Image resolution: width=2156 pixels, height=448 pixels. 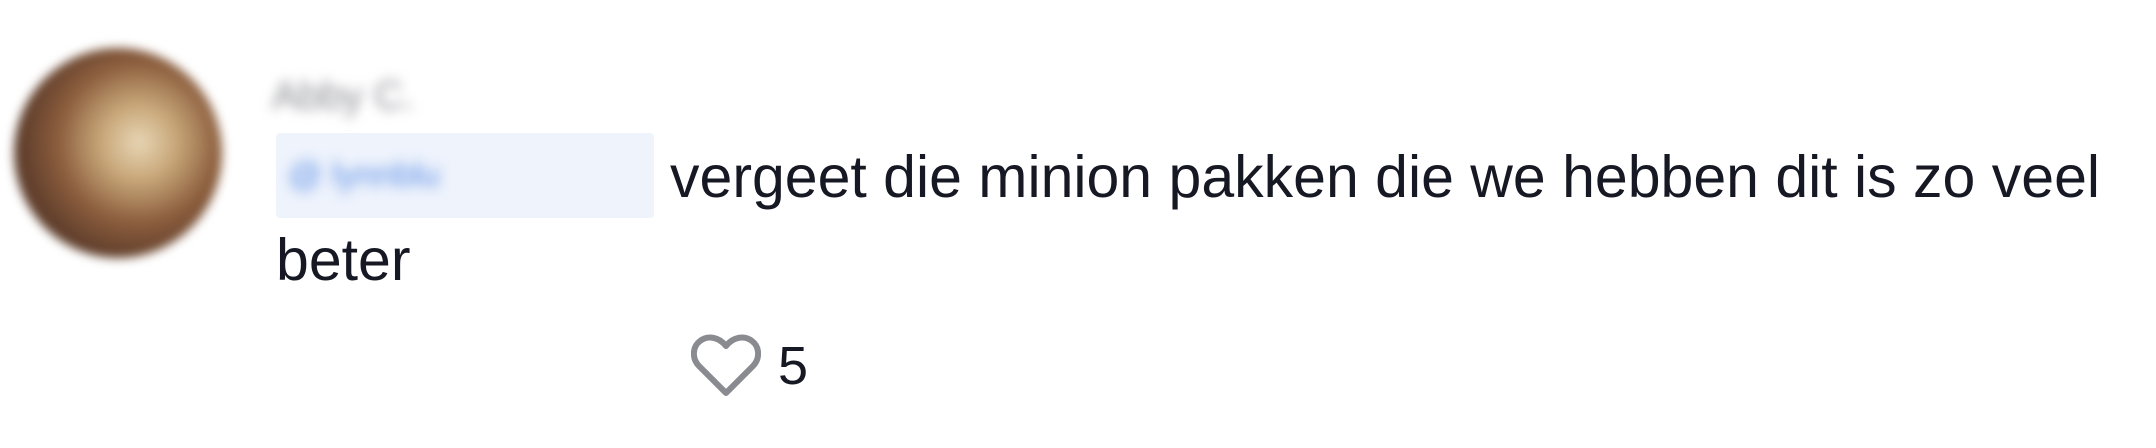 What do you see at coordinates (465, 175) in the screenshot?
I see `mention-chip: @ lynnblu` at bounding box center [465, 175].